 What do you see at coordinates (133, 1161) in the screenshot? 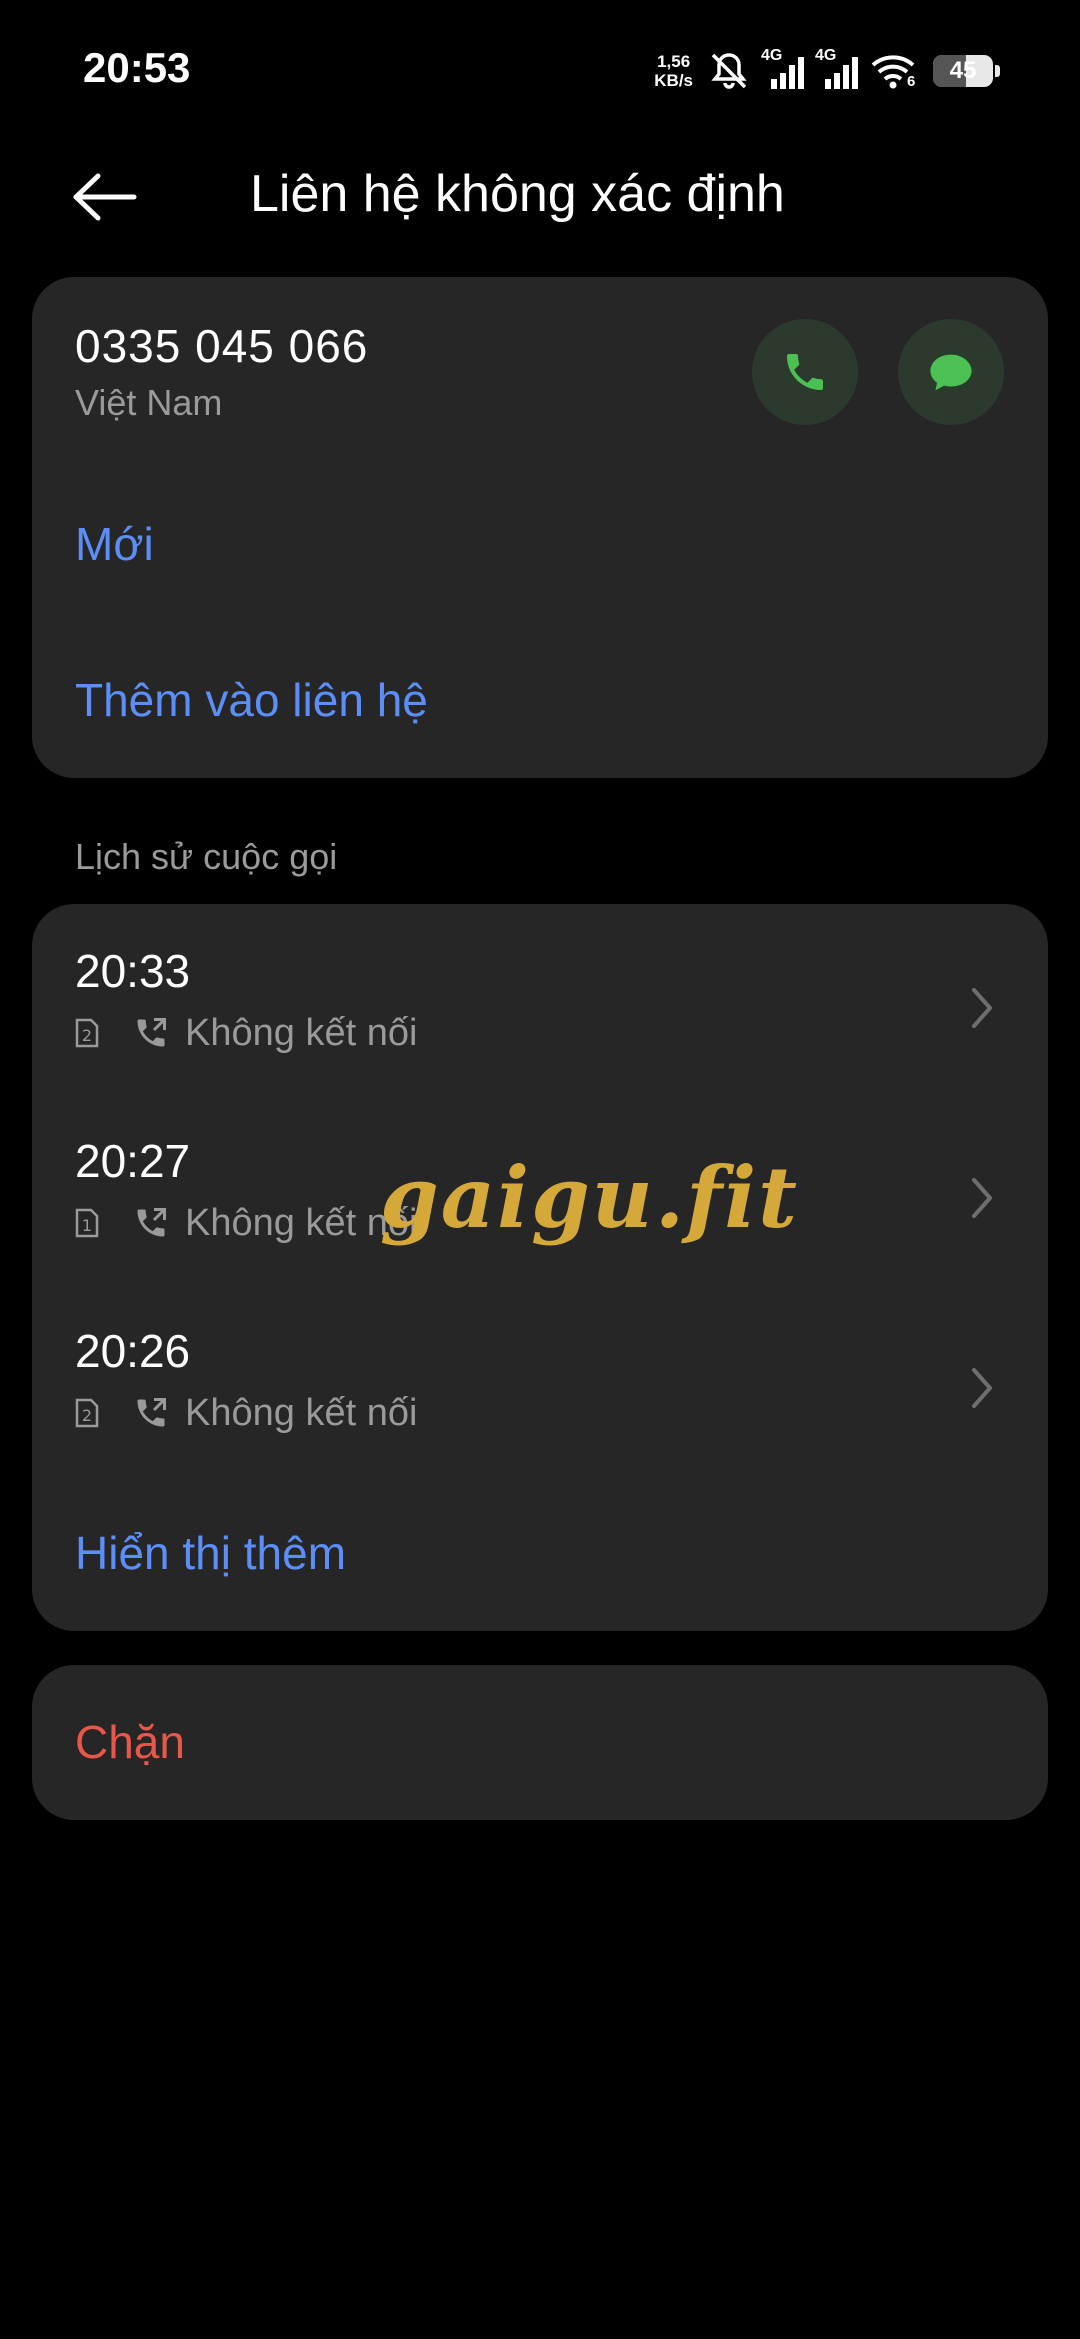
I see `call-time: 20:27` at bounding box center [133, 1161].